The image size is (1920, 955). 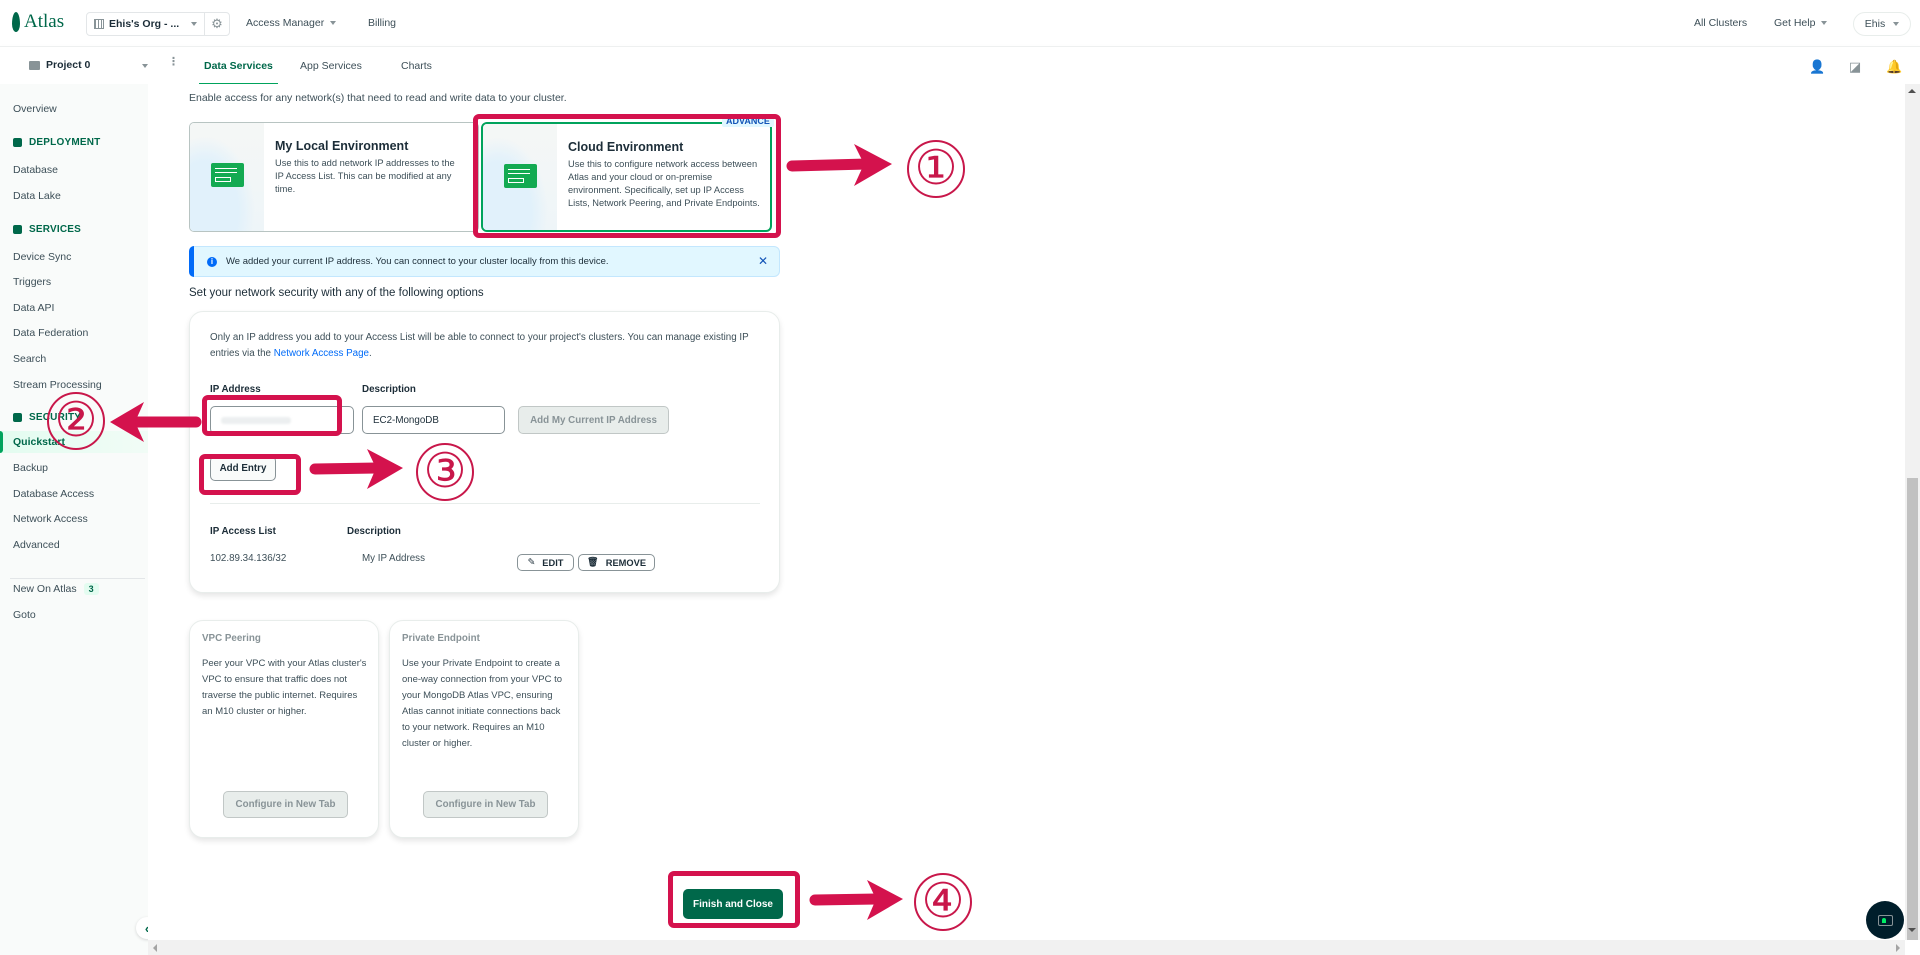 I want to click on scroll-down-arrow-icon, so click(x=1912, y=930).